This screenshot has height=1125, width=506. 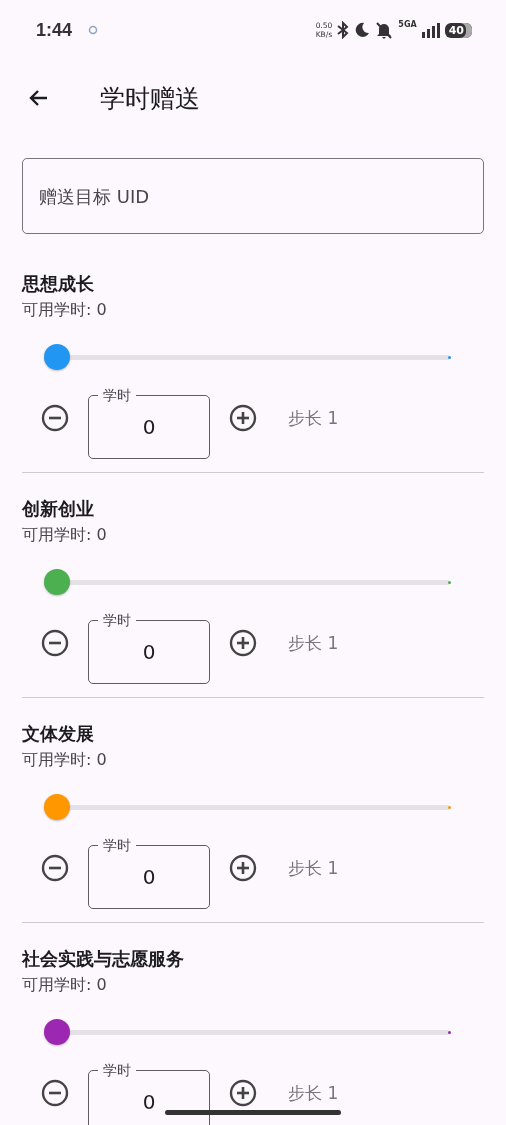 I want to click on page-title: 学时赠送, so click(x=150, y=98).